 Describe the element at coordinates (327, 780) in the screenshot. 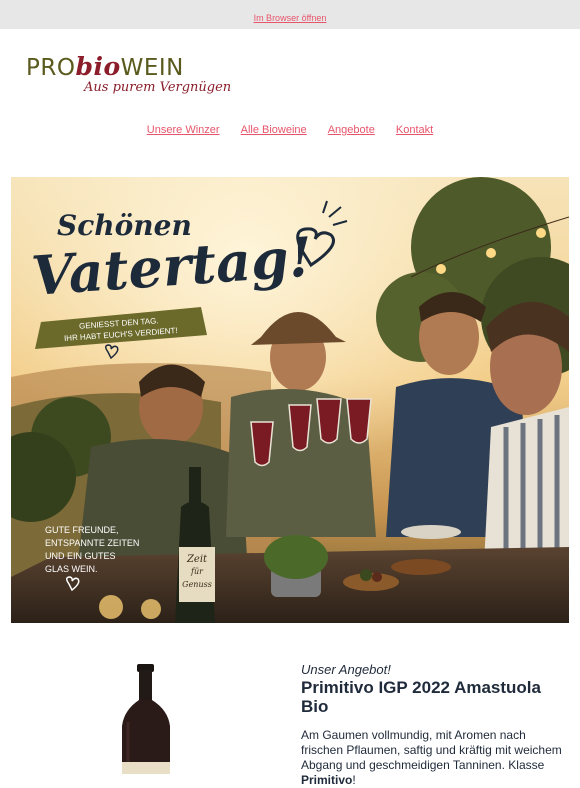

I see `offer-description-bold: Primitivo` at that location.